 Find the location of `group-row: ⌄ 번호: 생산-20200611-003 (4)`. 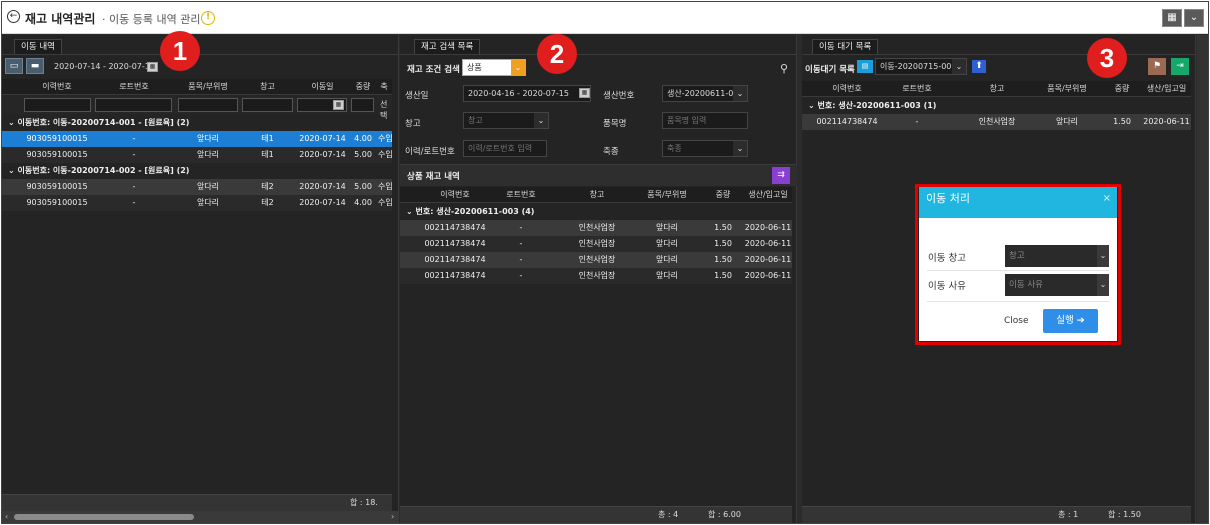

group-row: ⌄ 번호: 생산-20200611-003 (4) is located at coordinates (596, 212).